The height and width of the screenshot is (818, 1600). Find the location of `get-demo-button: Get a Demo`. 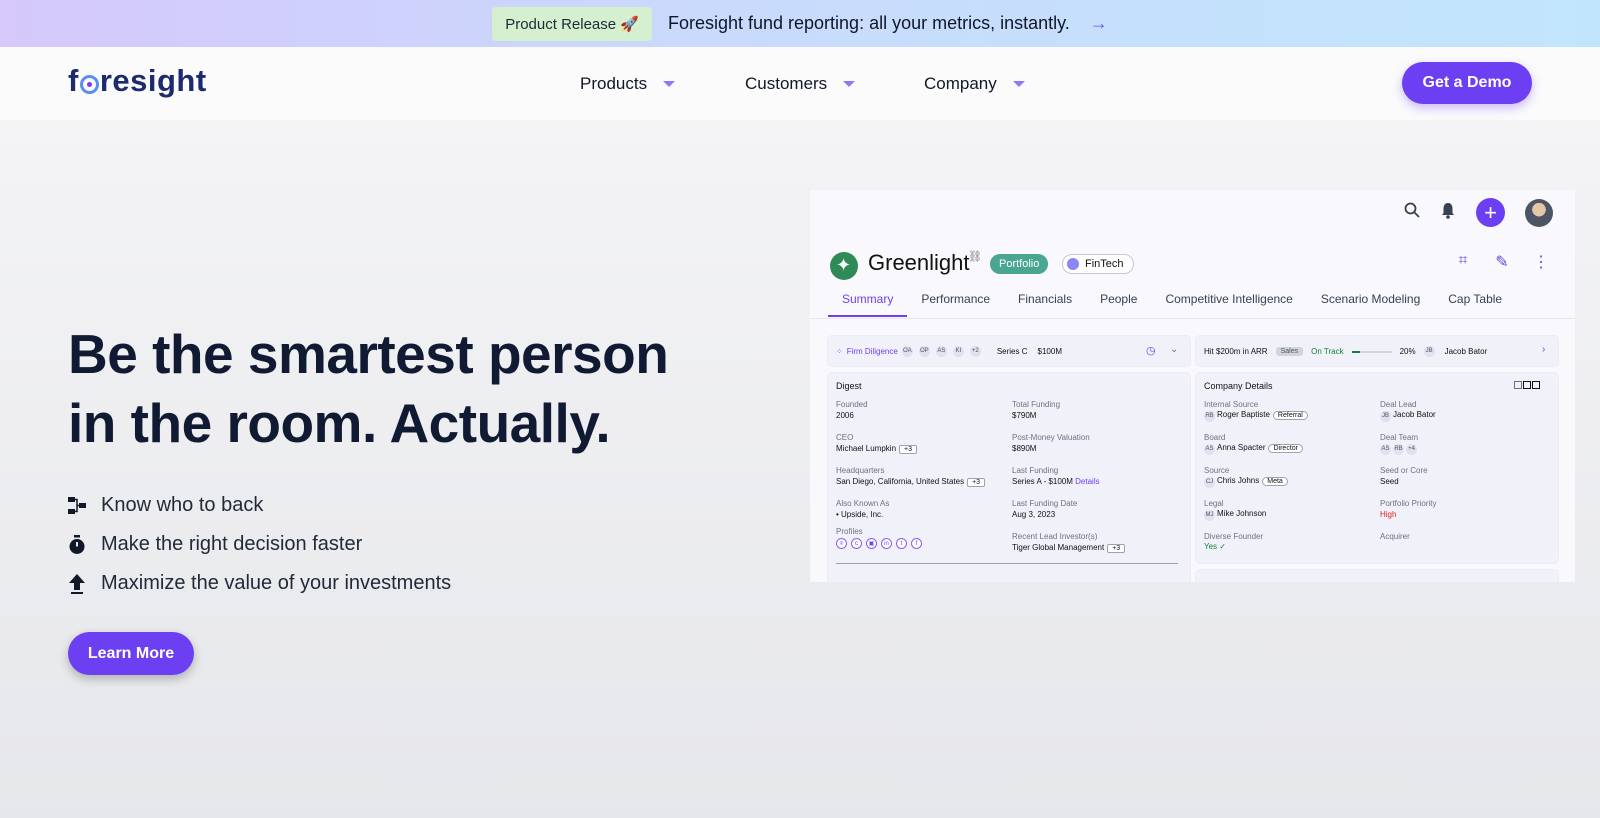

get-demo-button: Get a Demo is located at coordinates (1467, 83).